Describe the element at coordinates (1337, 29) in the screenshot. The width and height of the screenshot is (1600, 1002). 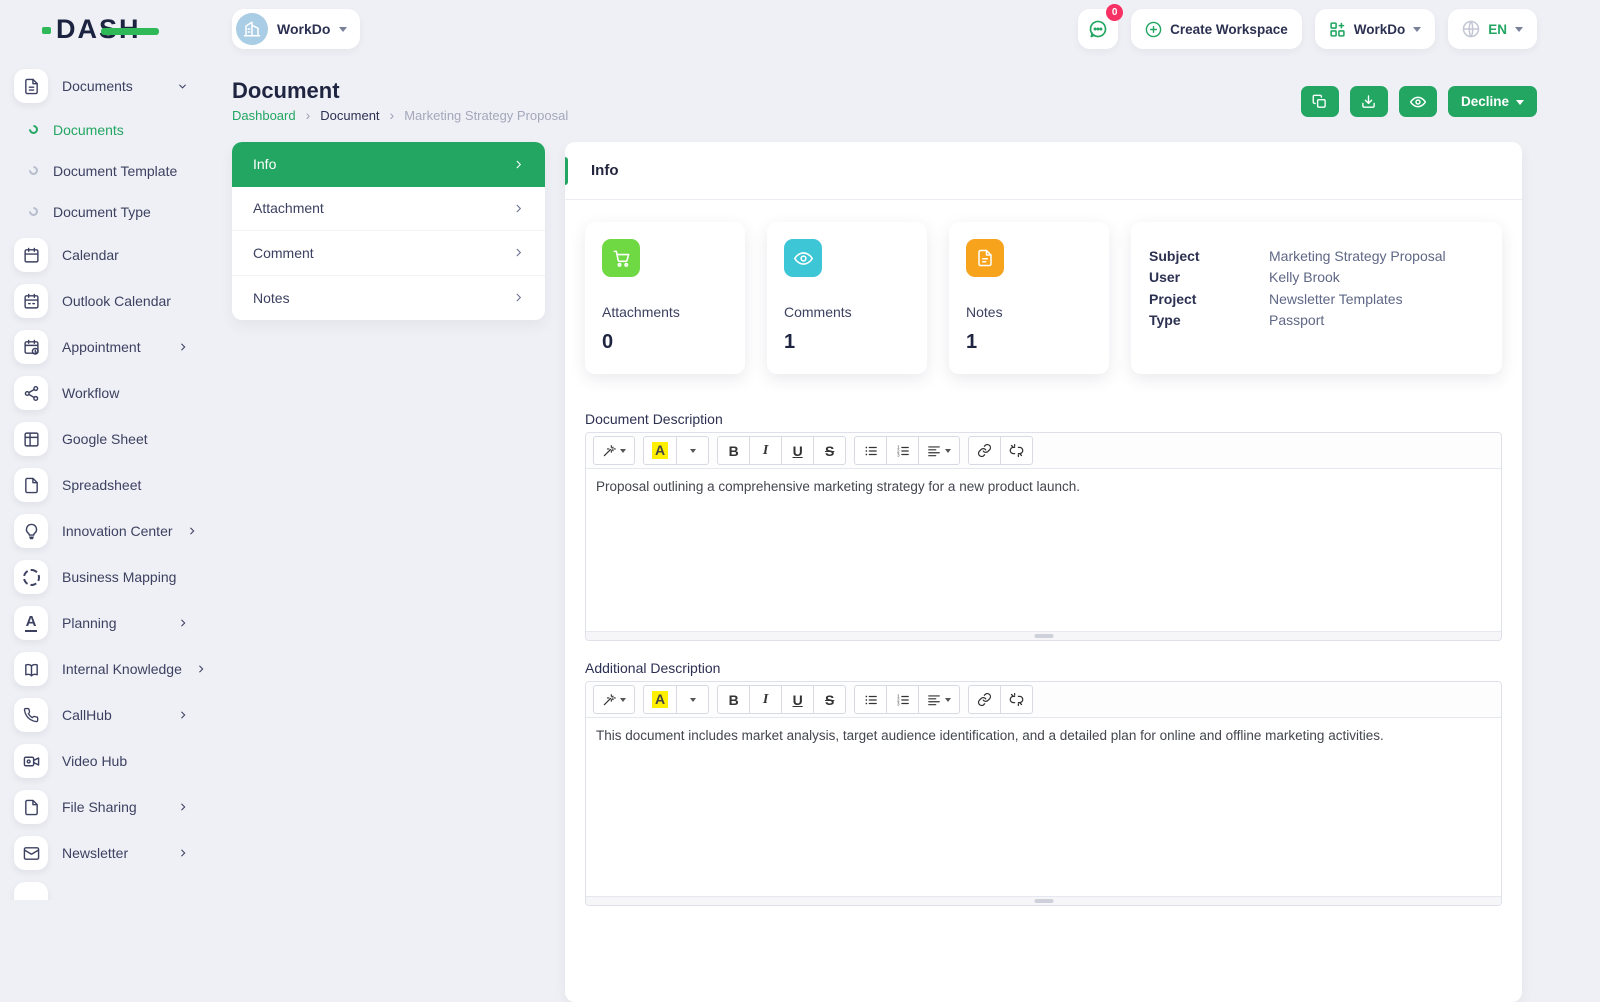
I see `apps-grid-icon` at that location.